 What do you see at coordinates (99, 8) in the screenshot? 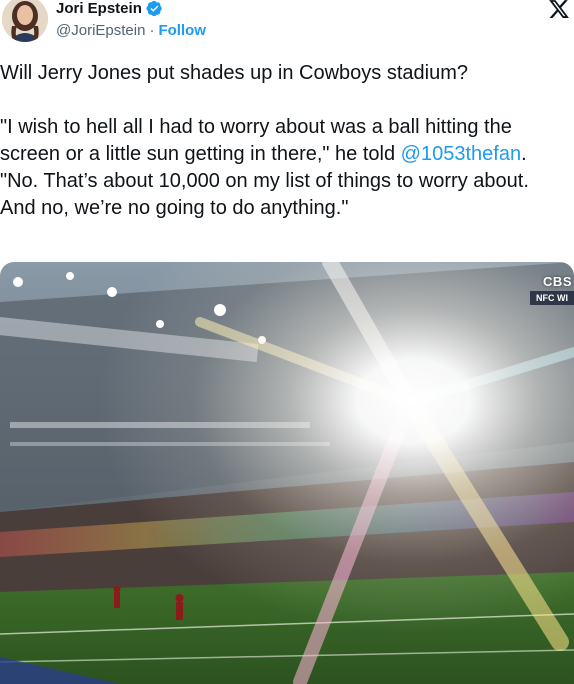
I see `display-name: Jori Epstein` at bounding box center [99, 8].